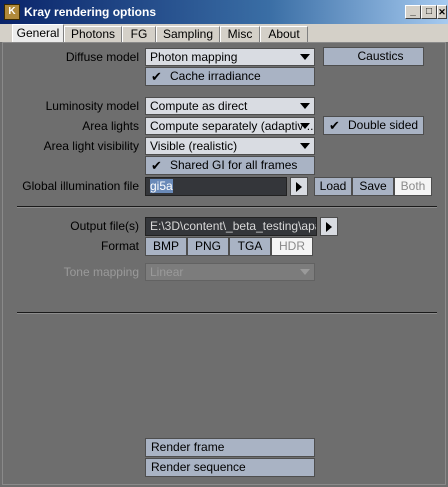 The image size is (448, 487). I want to click on area-light-visibility-value: Visible (realistic), so click(194, 146).